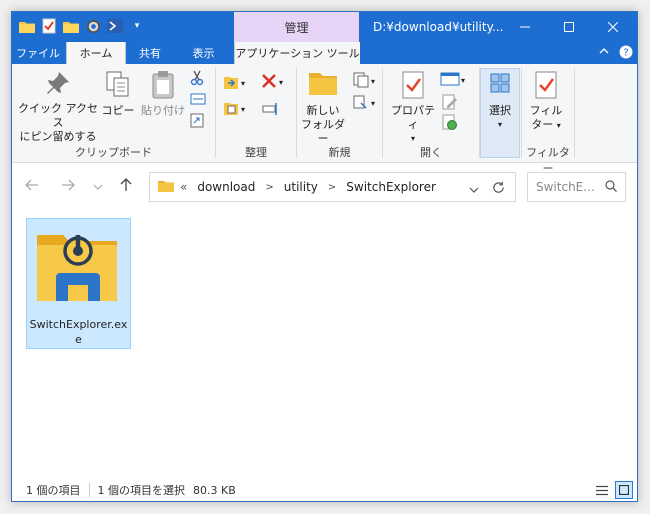 The height and width of the screenshot is (514, 650). I want to click on select-grid-icon, so click(500, 85).